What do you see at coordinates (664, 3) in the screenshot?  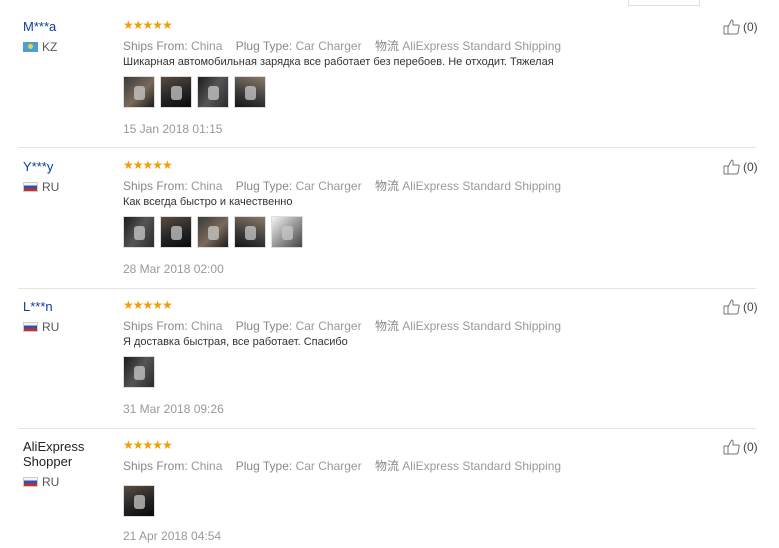 I see `top-control-edge` at bounding box center [664, 3].